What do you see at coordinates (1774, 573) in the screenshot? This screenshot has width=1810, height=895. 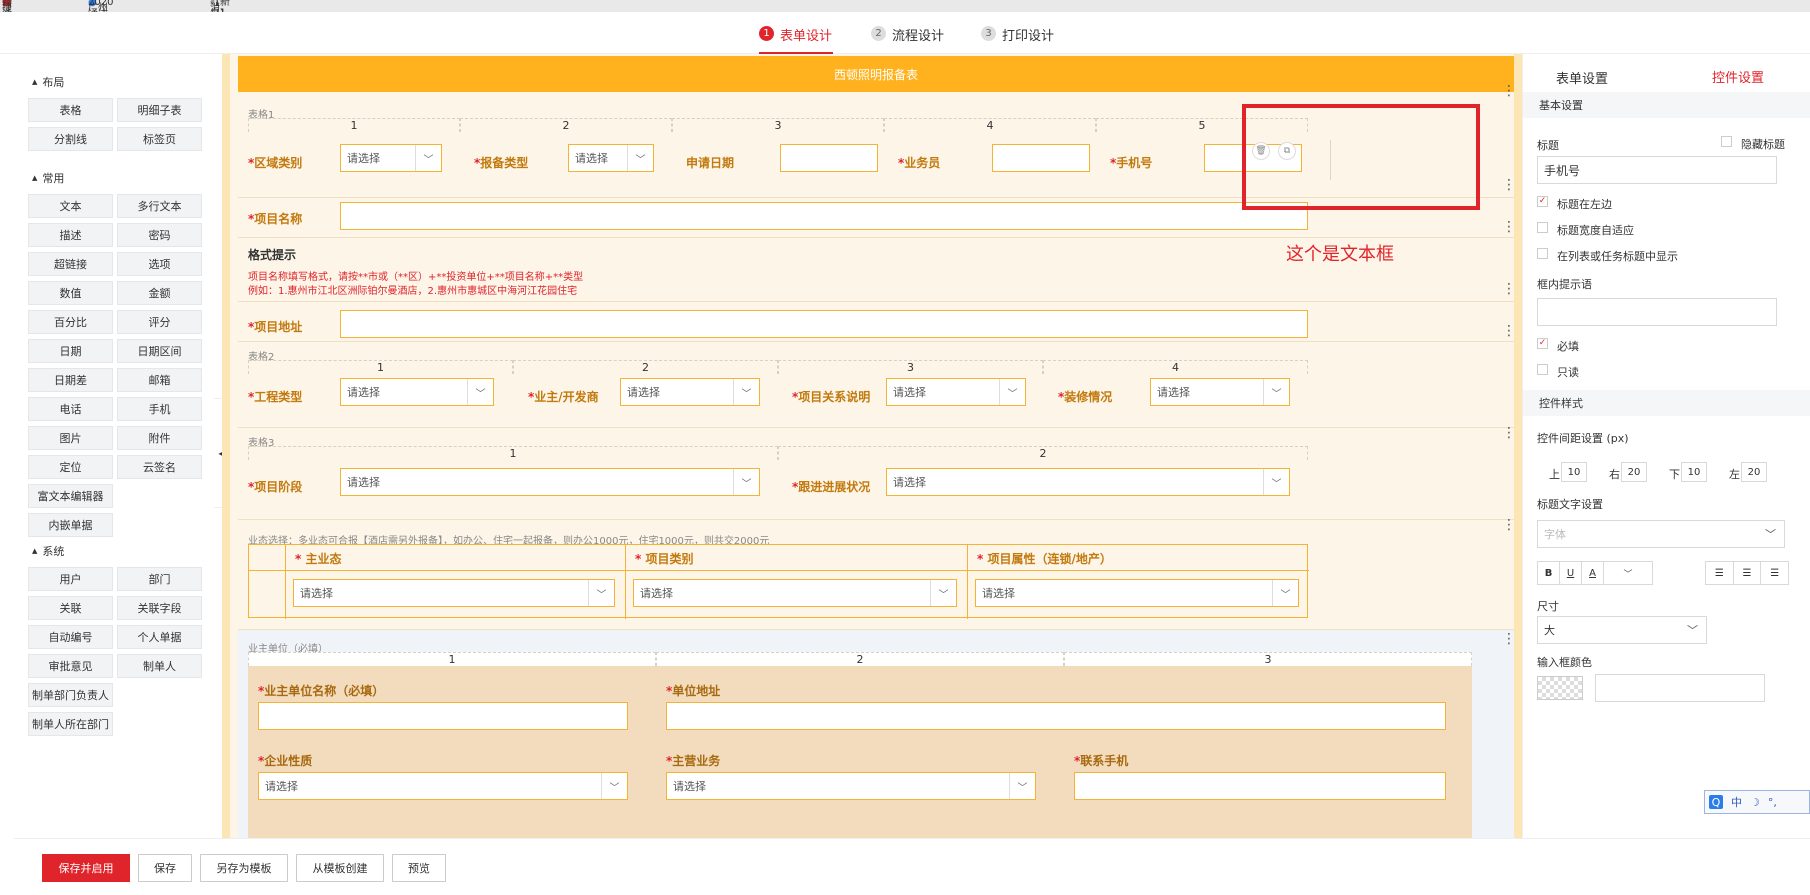 I see `align-right-icon: ☰` at bounding box center [1774, 573].